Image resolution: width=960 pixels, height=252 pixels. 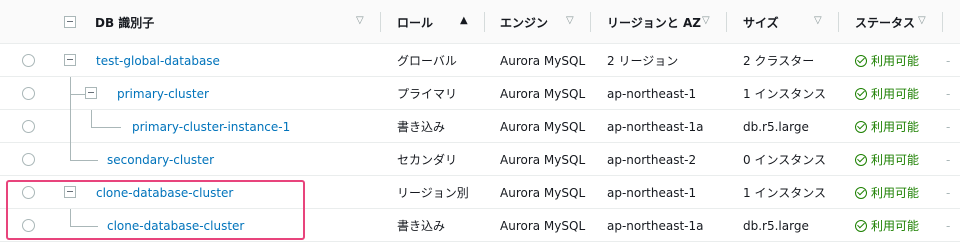 I want to click on header-size: サイズ, so click(x=761, y=22).